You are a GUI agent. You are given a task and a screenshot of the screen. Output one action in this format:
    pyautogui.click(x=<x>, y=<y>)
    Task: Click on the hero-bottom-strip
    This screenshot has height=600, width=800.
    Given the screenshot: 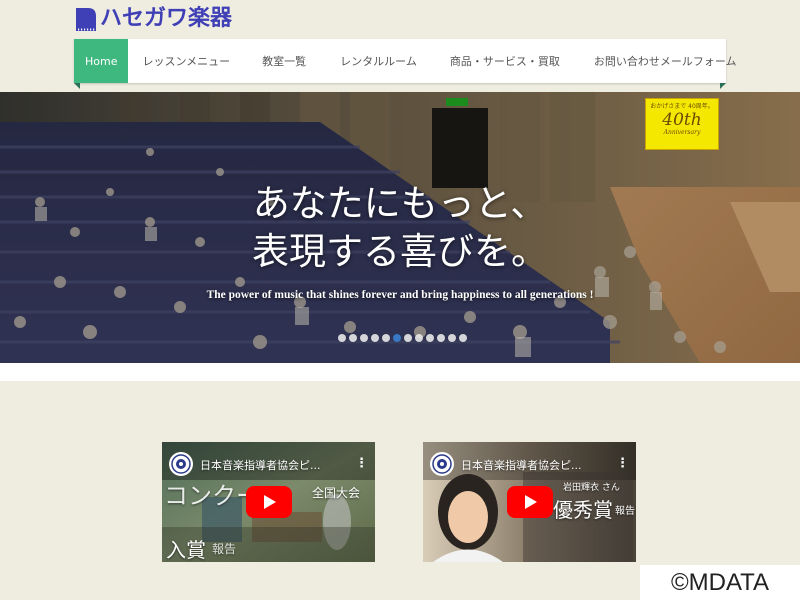 What is the action you would take?
    pyautogui.click(x=400, y=372)
    